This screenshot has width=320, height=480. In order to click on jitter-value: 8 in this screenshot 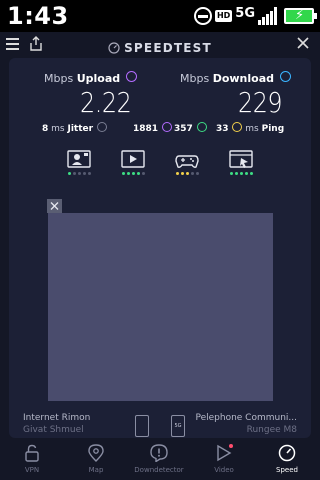, I will do `click(45, 129)`.